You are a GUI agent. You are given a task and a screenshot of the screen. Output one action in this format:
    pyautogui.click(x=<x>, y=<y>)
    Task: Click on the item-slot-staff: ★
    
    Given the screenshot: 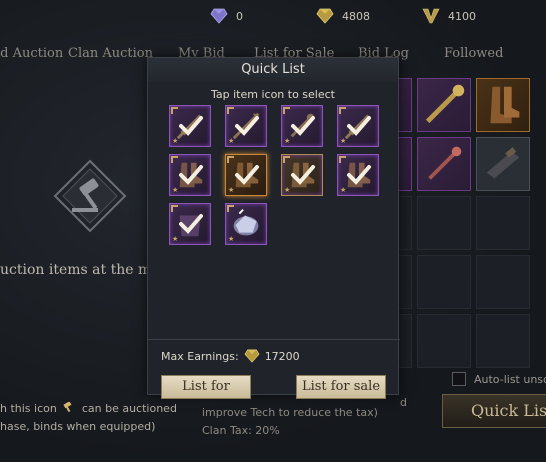 What is the action you would take?
    pyautogui.click(x=302, y=126)
    